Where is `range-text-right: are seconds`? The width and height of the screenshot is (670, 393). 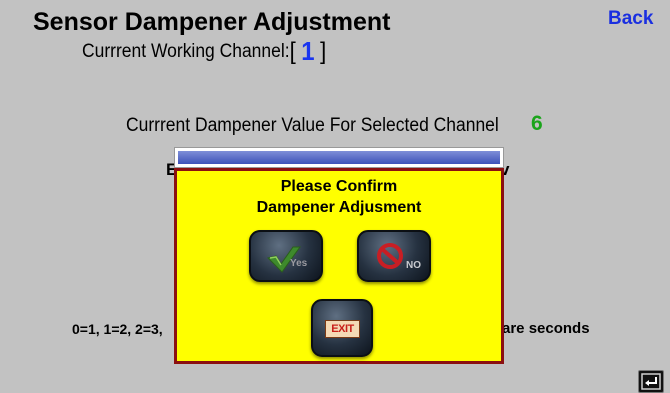
range-text-right: are seconds is located at coordinates (546, 328).